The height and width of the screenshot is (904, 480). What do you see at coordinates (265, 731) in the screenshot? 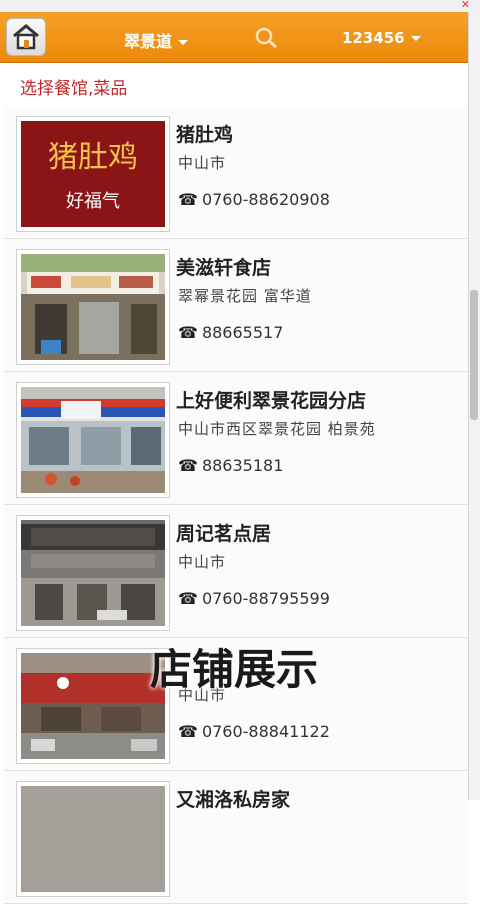
I see `phone-number: 0760-88841122` at bounding box center [265, 731].